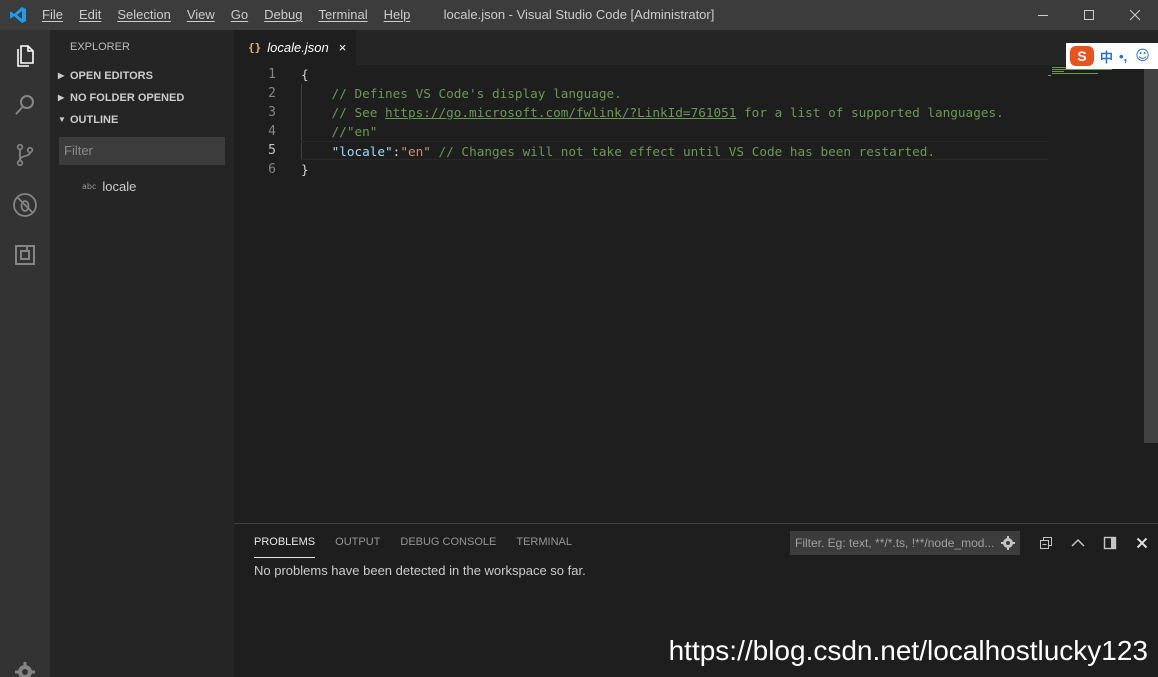  What do you see at coordinates (305, 169) in the screenshot?
I see `code-line: }` at bounding box center [305, 169].